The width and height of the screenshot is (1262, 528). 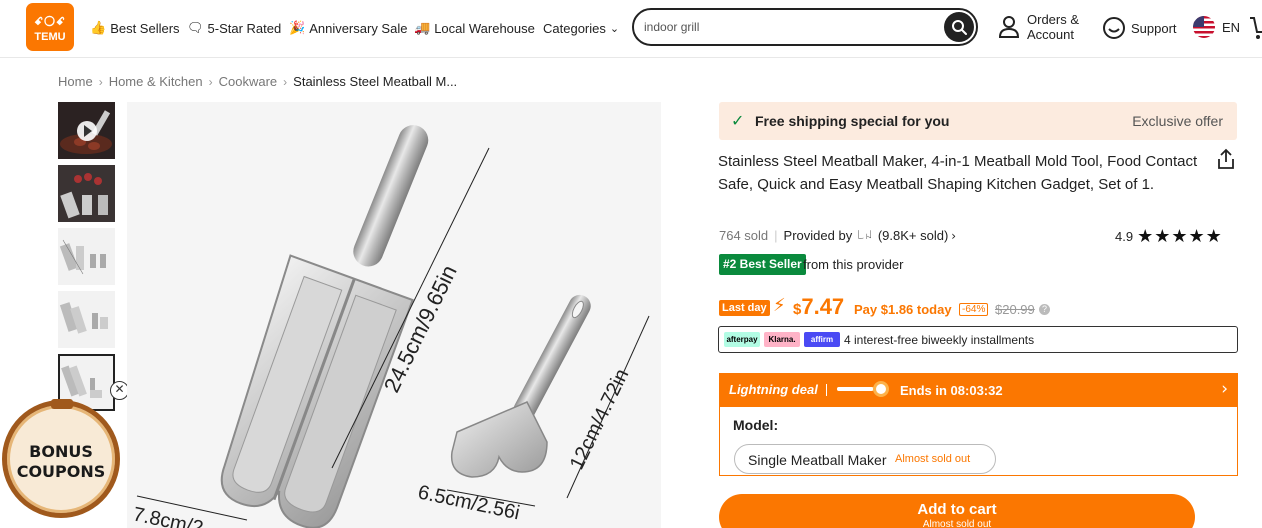 What do you see at coordinates (156, 81) in the screenshot?
I see `breadcrumb-home-kitchen: Home & Kitchen` at bounding box center [156, 81].